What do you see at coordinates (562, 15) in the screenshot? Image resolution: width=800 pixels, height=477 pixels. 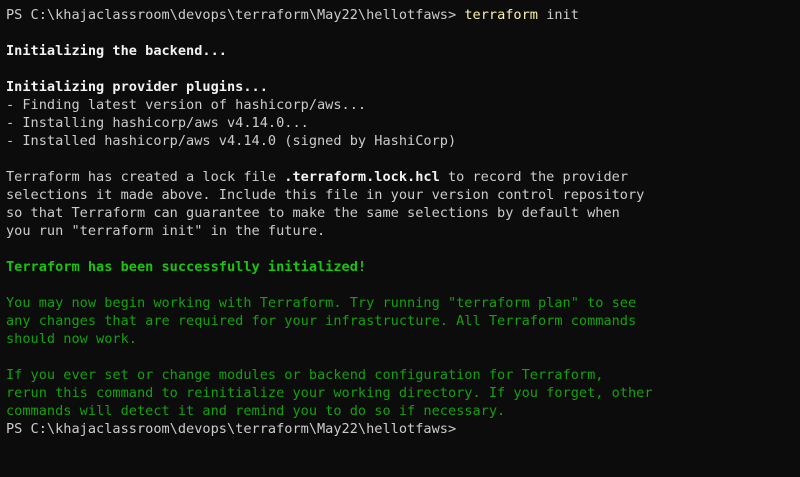 I see `command-args: init` at bounding box center [562, 15].